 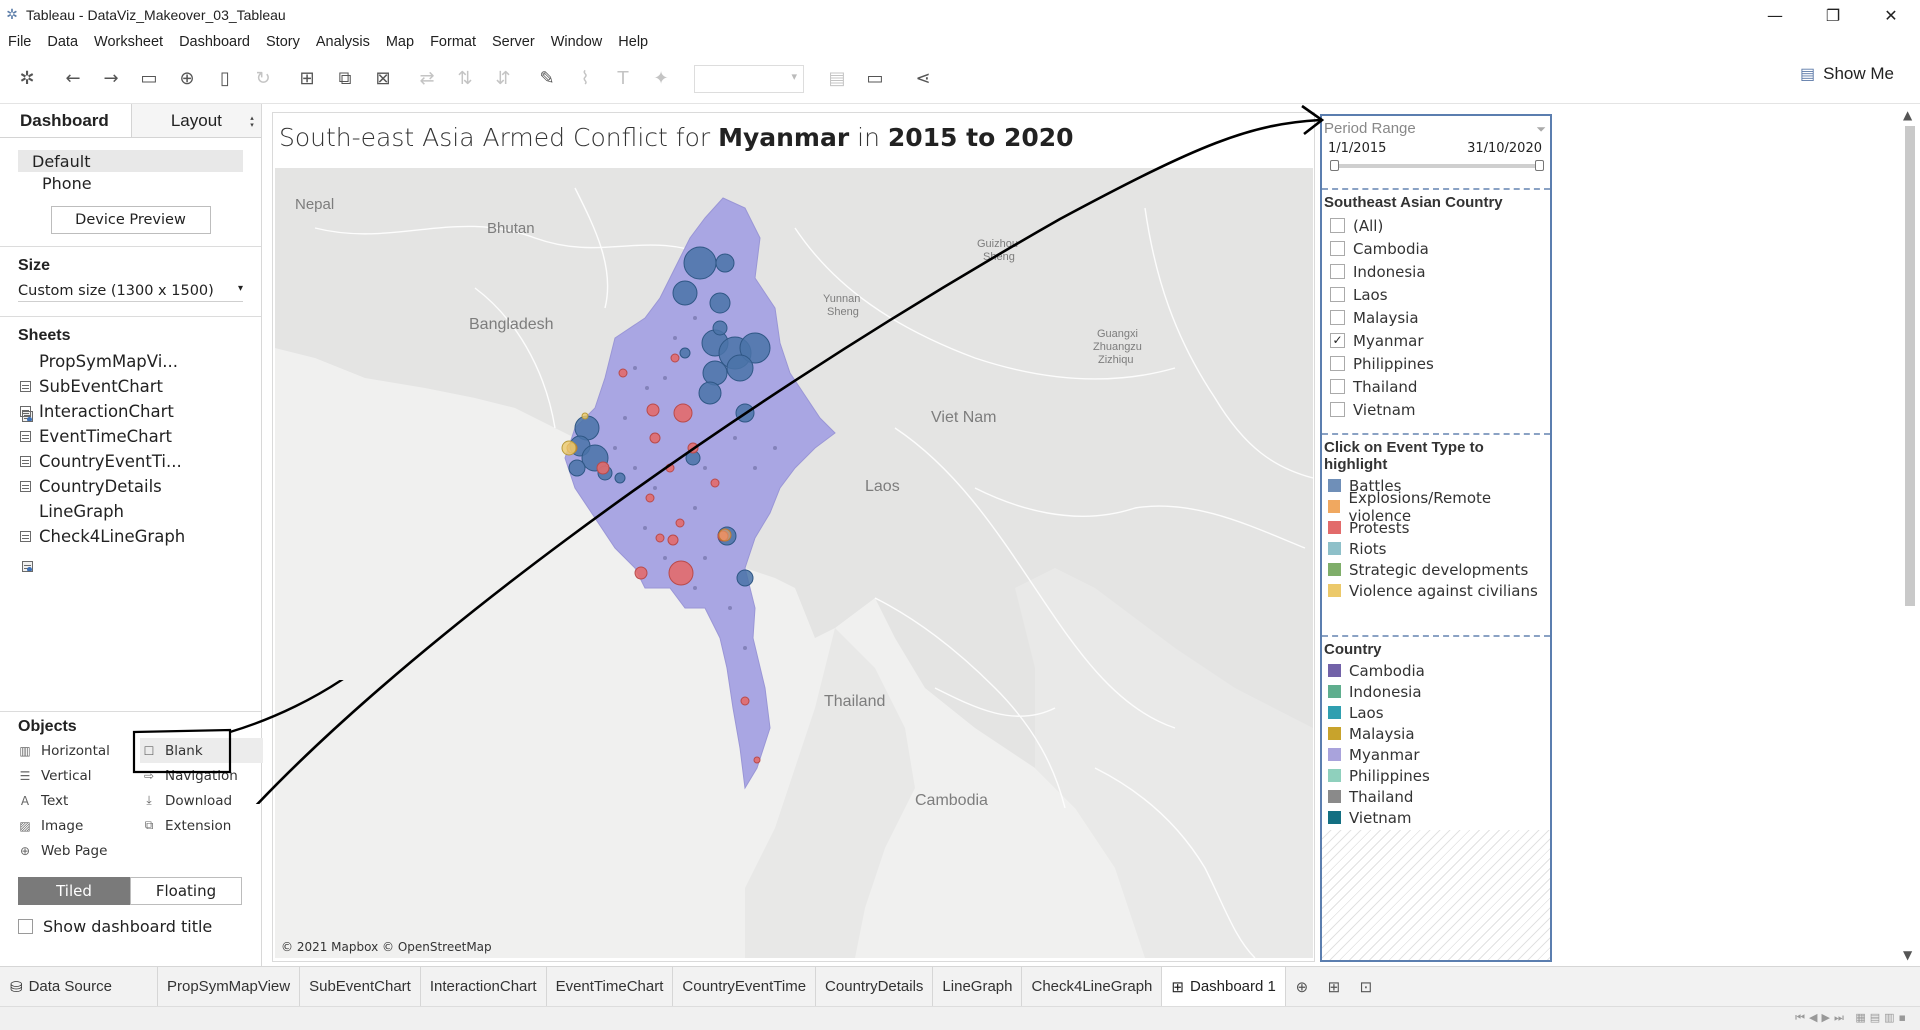 I want to click on menu-format: Format, so click(x=453, y=42).